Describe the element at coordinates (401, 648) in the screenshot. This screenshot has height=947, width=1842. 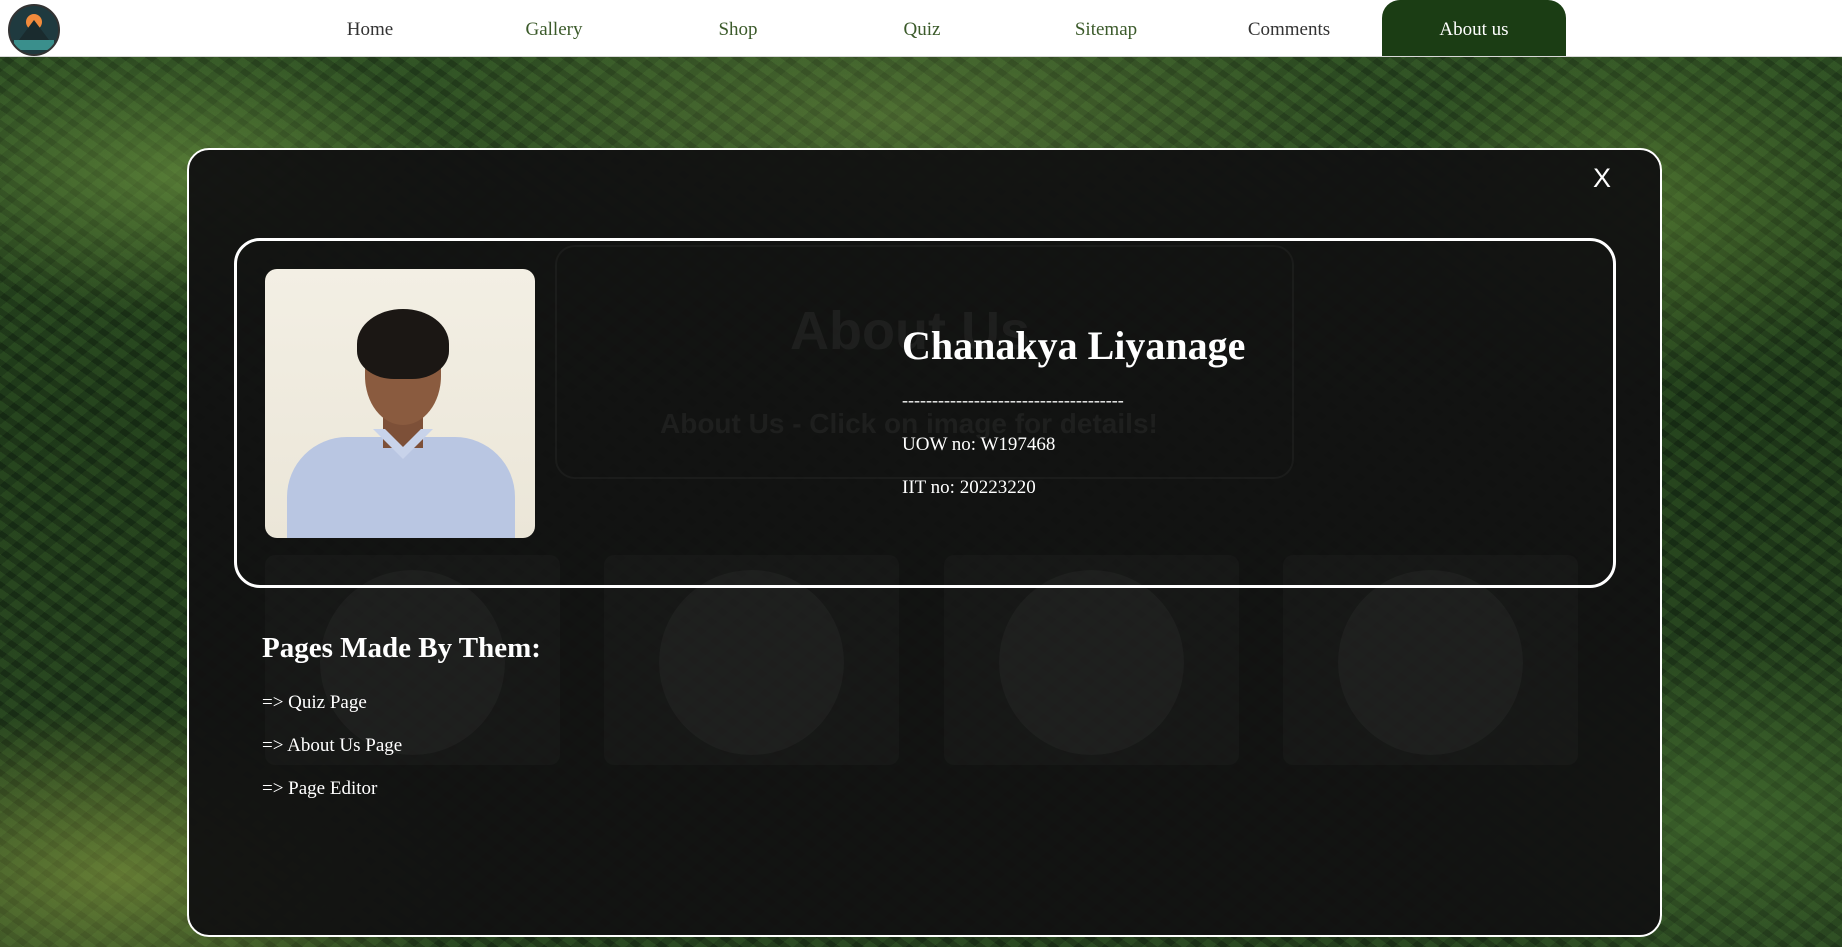
I see `pages-heading: Pages Made By Them:` at that location.